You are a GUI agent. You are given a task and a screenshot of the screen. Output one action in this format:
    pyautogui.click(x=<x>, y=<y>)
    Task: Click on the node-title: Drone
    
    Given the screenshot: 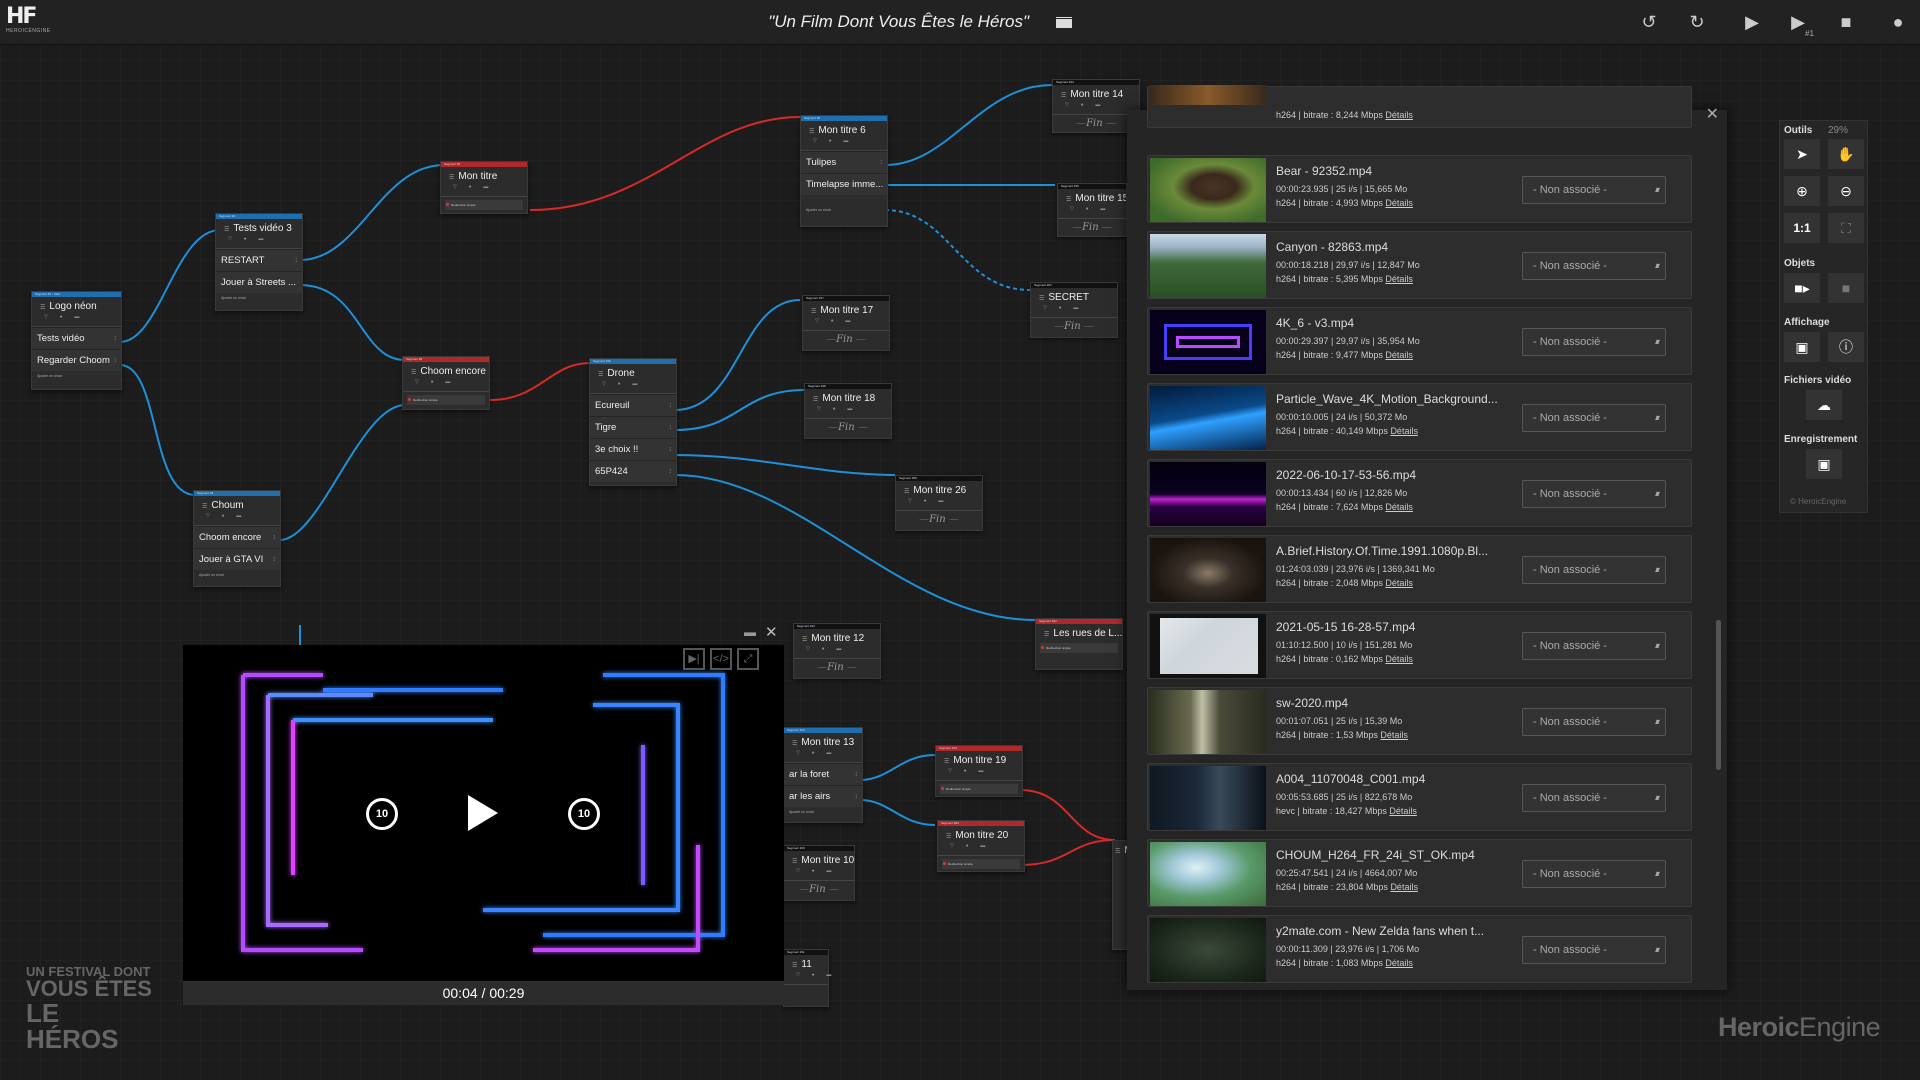 What is the action you would take?
    pyautogui.click(x=633, y=372)
    